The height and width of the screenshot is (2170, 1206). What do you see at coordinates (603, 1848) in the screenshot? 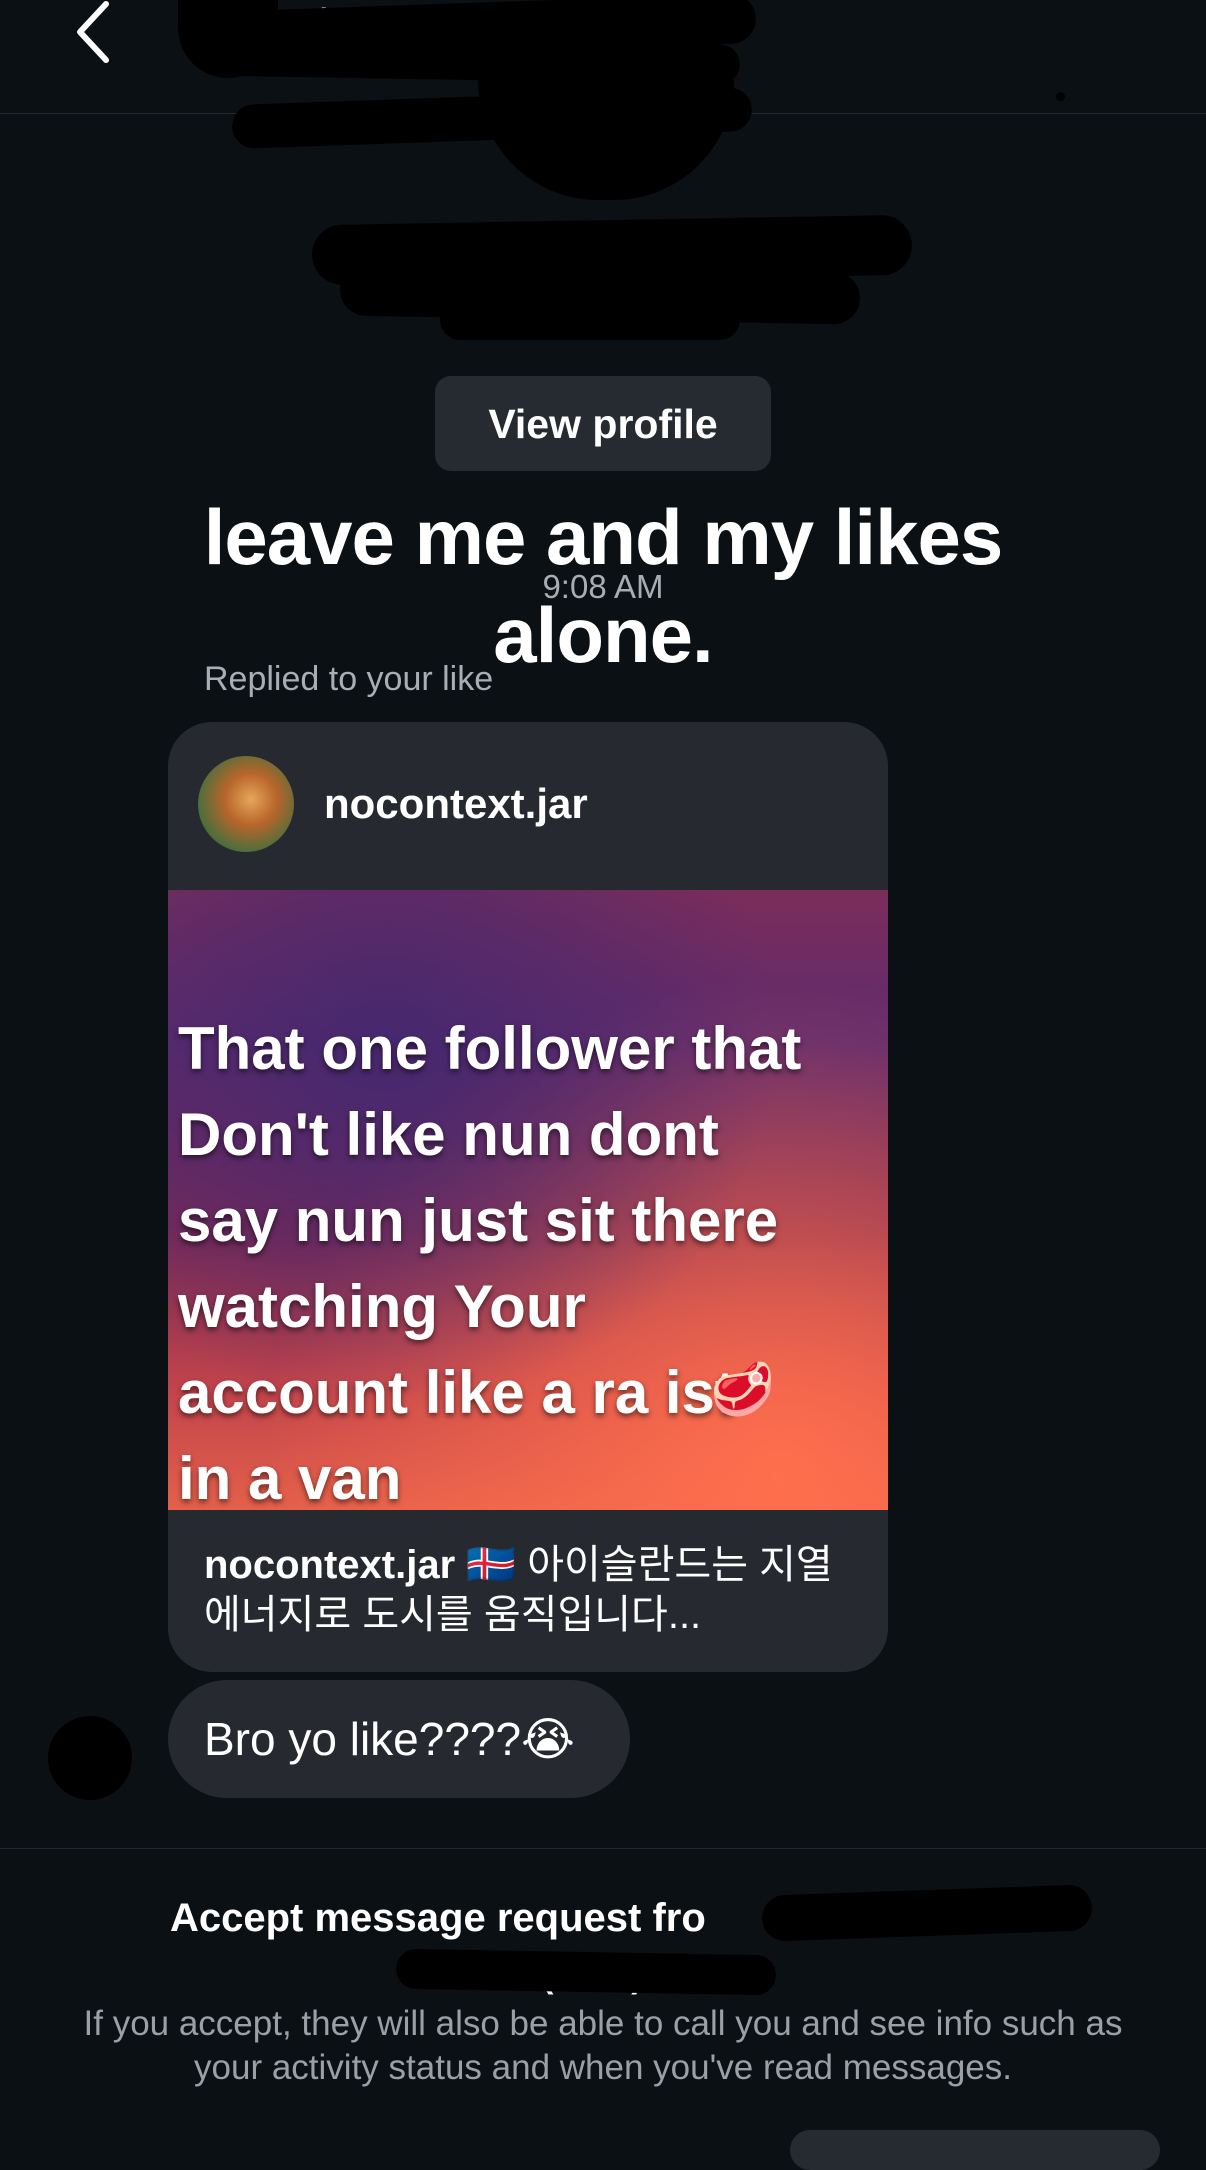
I see `divider` at bounding box center [603, 1848].